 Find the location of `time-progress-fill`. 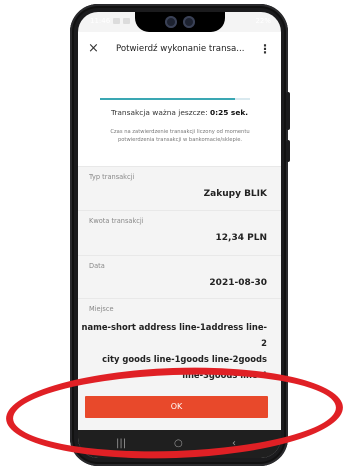

time-progress-fill is located at coordinates (167, 99).